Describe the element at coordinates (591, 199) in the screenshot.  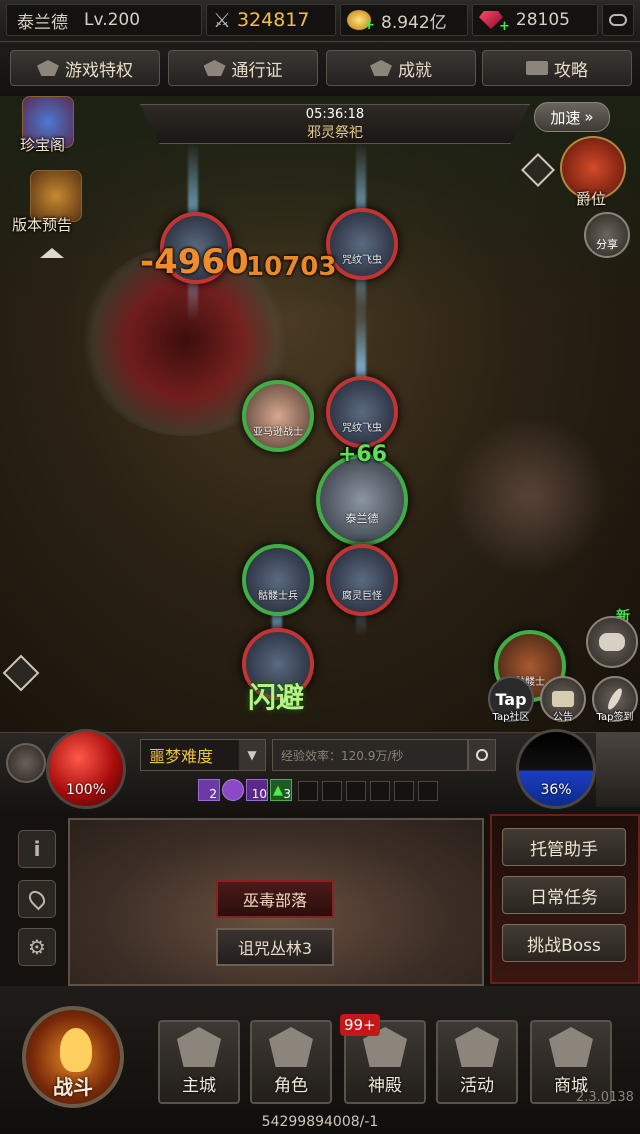
I see `rank-label: 爵位` at that location.